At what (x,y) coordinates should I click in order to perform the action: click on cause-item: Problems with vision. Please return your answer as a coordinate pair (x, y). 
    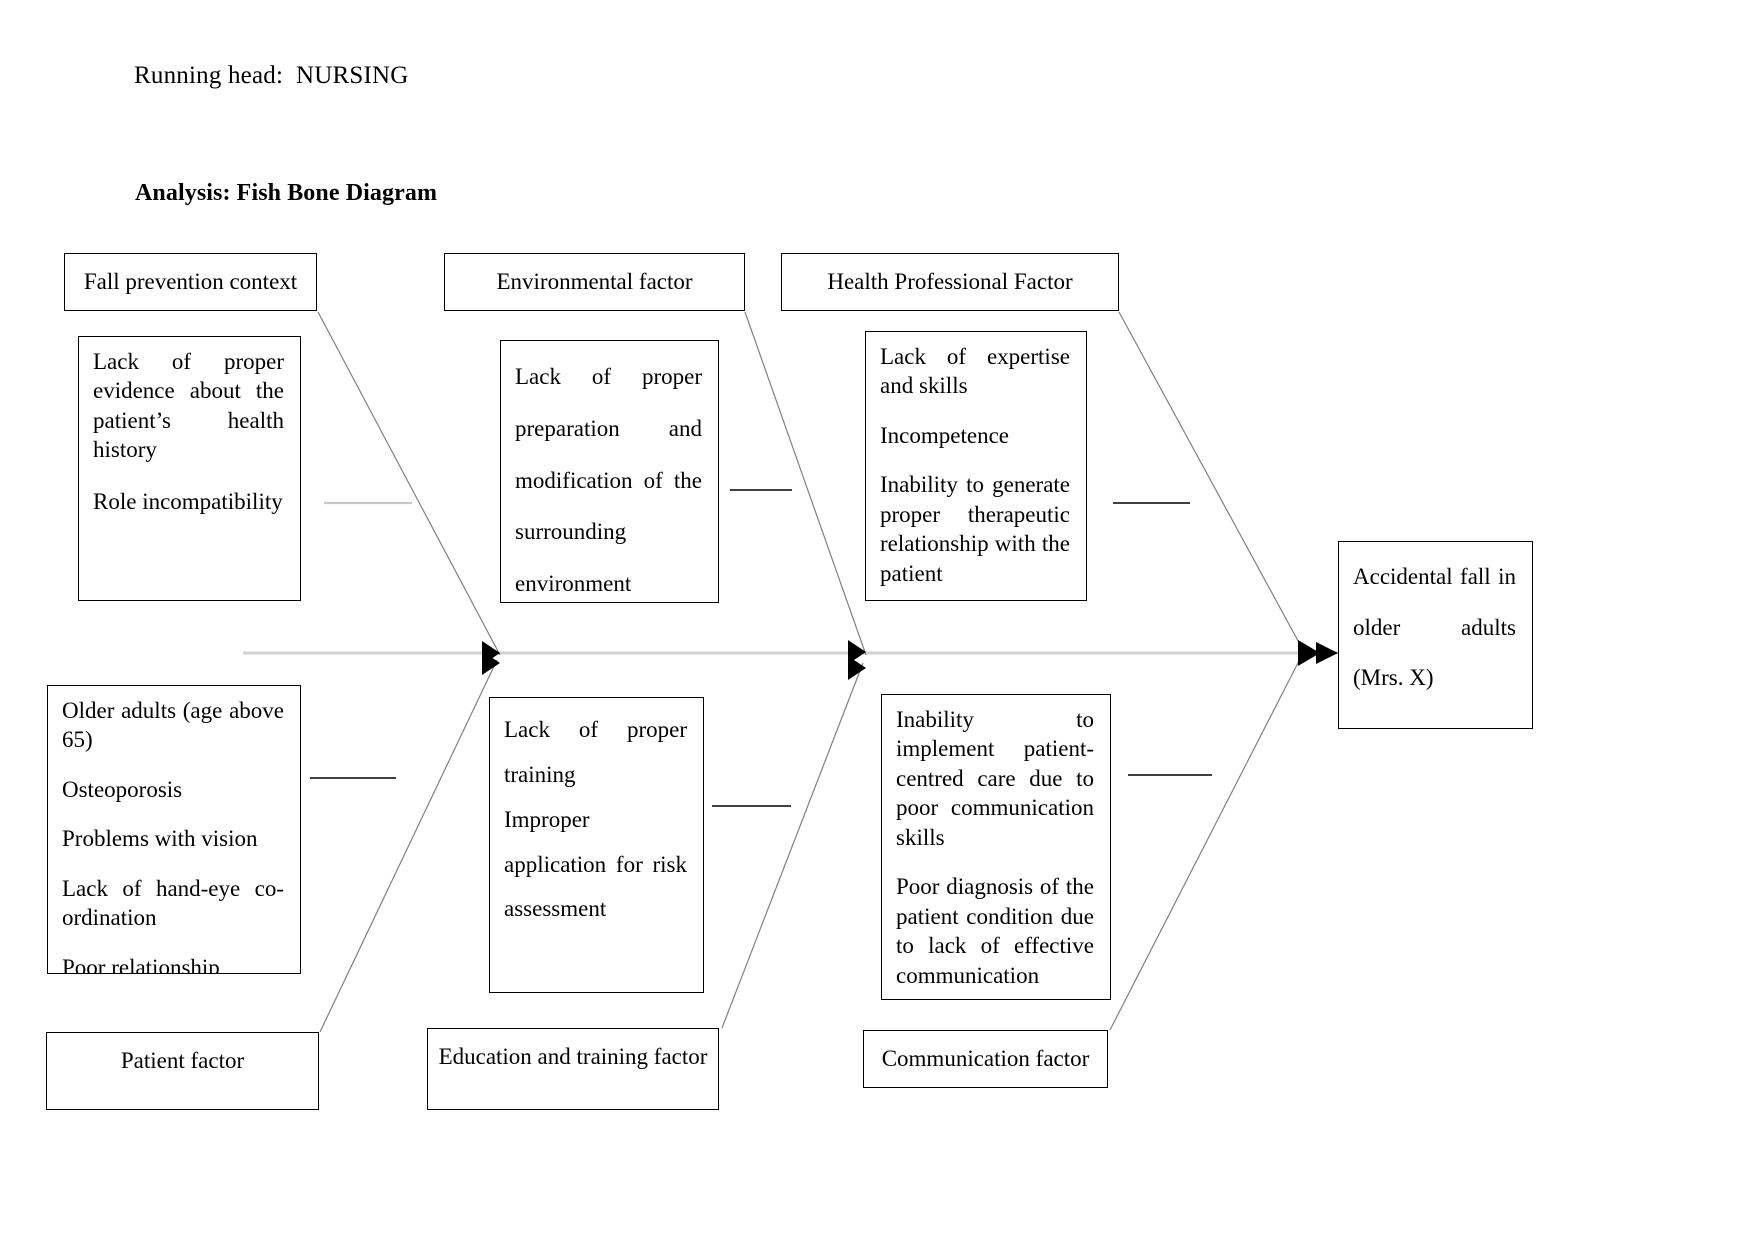
    Looking at the image, I should click on (160, 839).